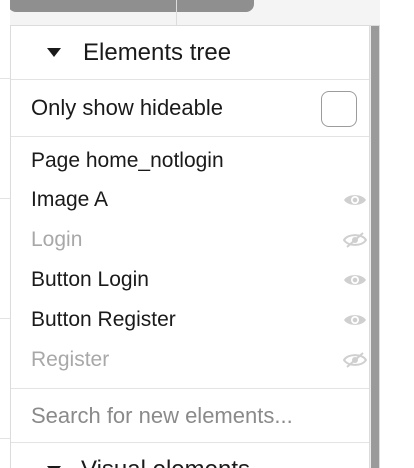 The width and height of the screenshot is (414, 468). Describe the element at coordinates (70, 199) in the screenshot. I see `tree-item-label: Image A` at that location.